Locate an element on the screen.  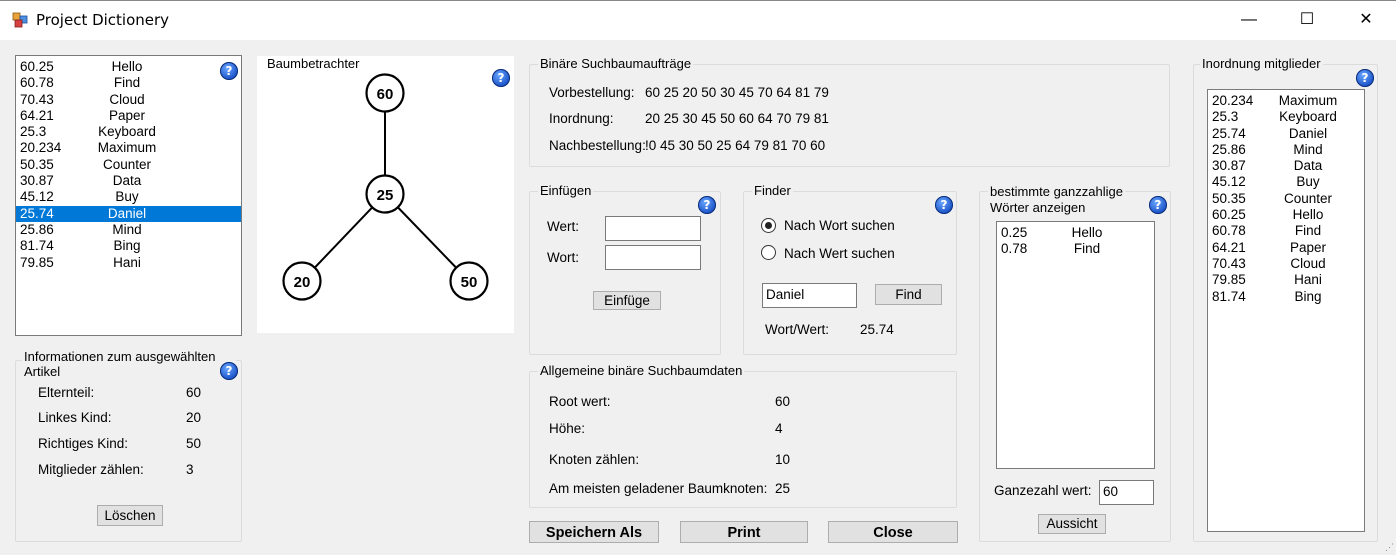
list-item-value: 60.25 is located at coordinates (37, 66).